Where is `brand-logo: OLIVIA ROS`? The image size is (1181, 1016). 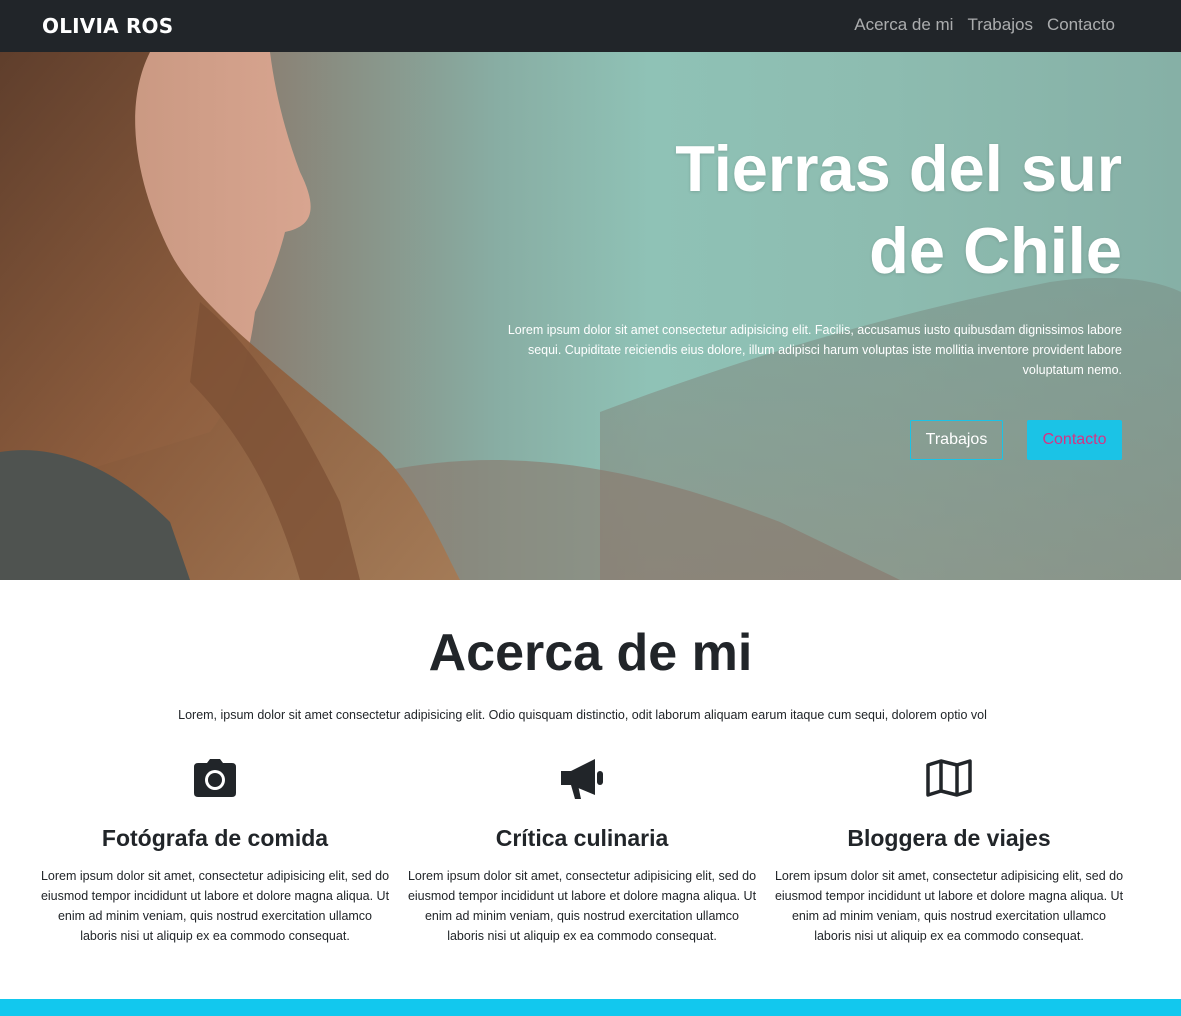
brand-logo: OLIVIA ROS is located at coordinates (107, 26).